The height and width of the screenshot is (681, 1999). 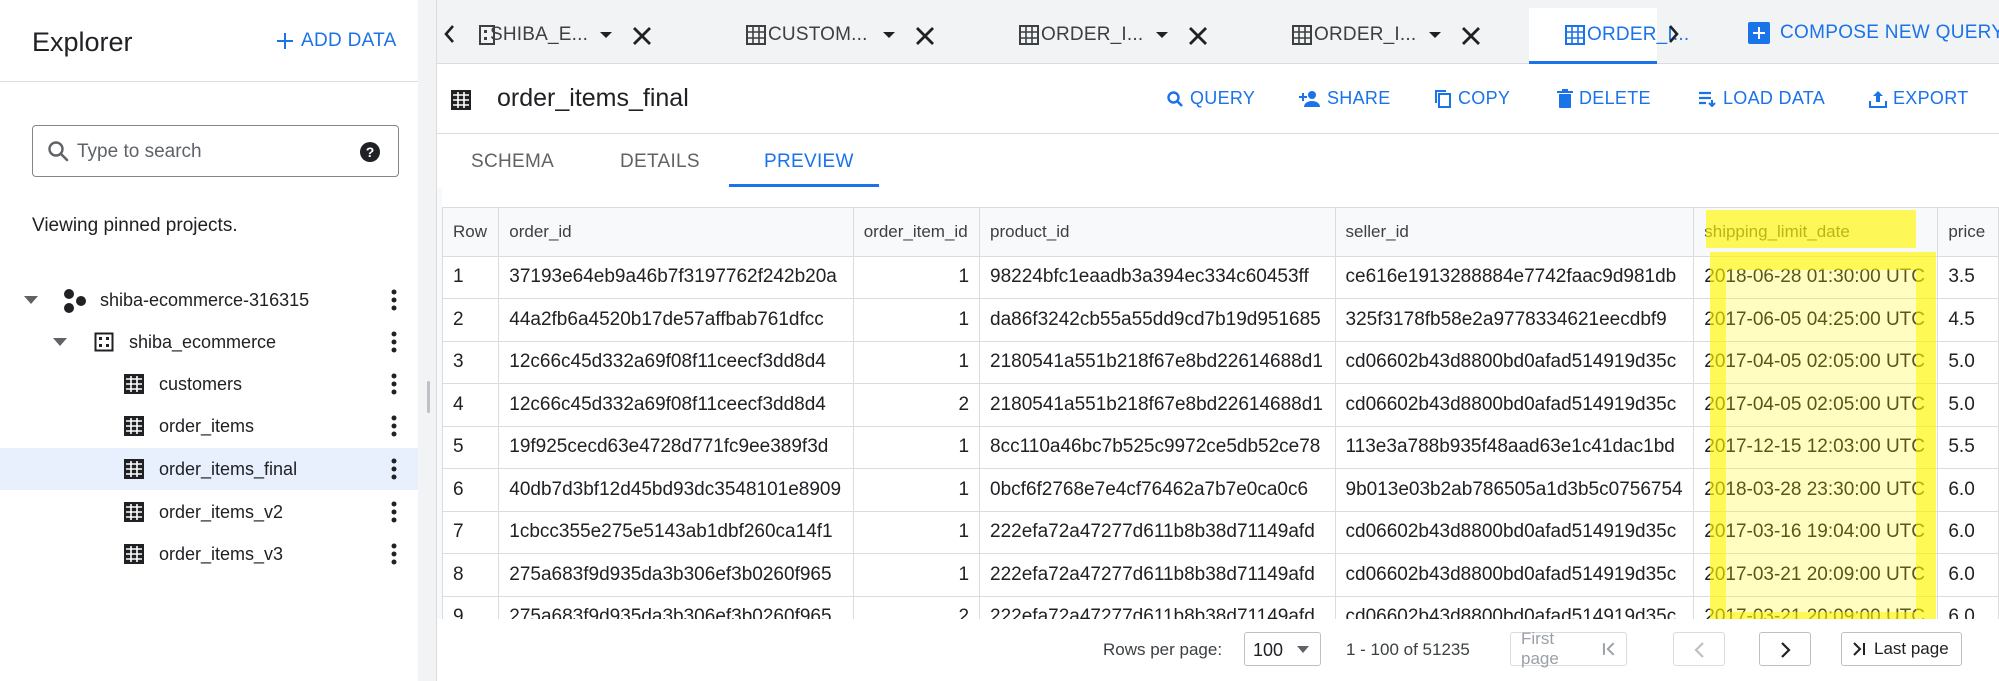 What do you see at coordinates (1515, 447) in the screenshot?
I see `table-cell: 113e3a788b935f48aad63e1c41dac1bd` at bounding box center [1515, 447].